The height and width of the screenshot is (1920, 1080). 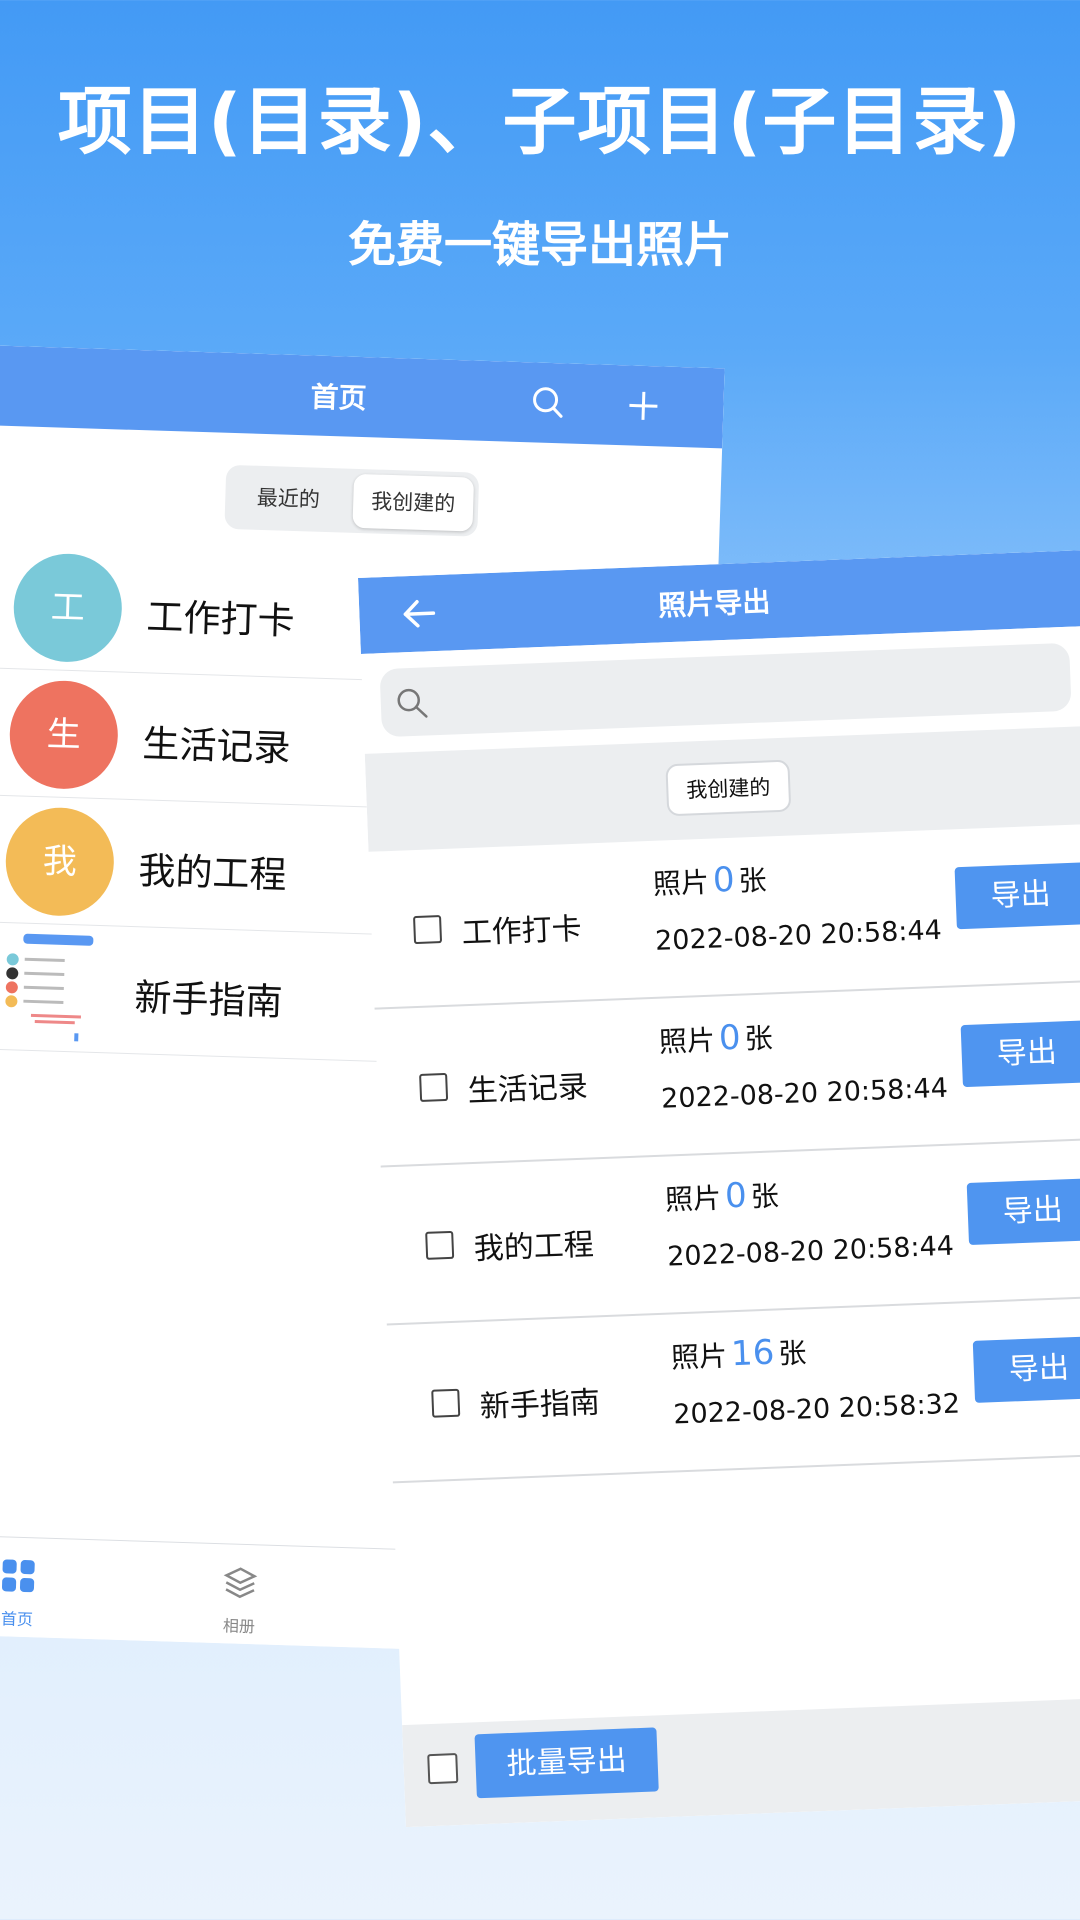 I want to click on home-title: 首页, so click(x=338, y=398).